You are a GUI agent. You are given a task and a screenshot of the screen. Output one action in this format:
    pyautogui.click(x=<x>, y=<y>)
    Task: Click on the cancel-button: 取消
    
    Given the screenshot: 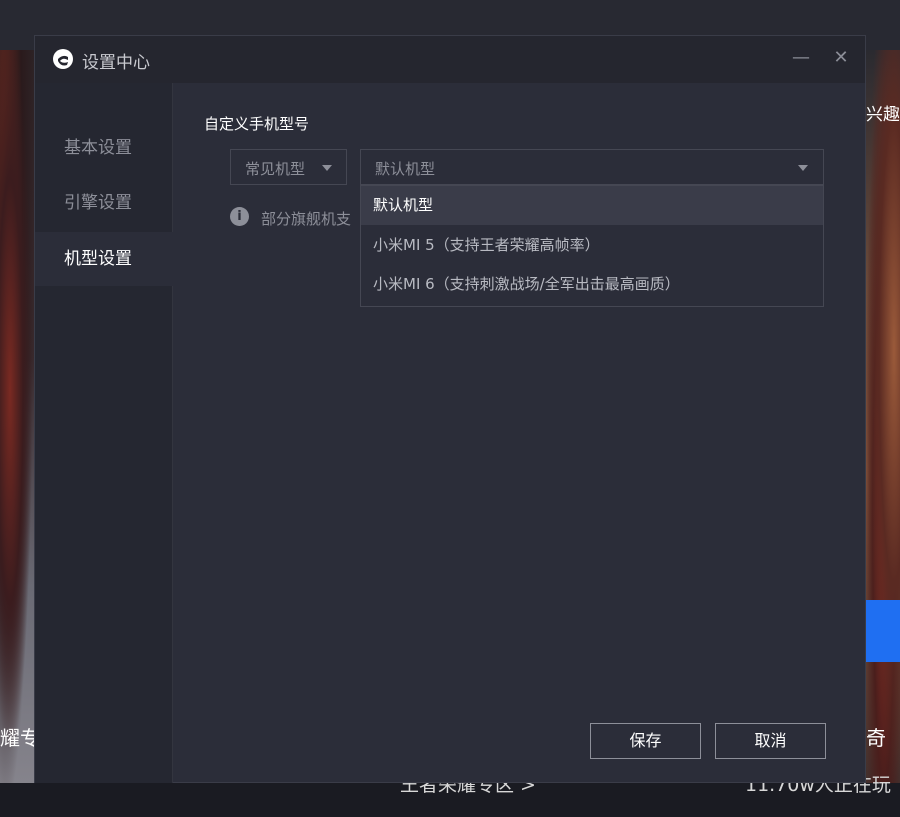 What is the action you would take?
    pyautogui.click(x=770, y=741)
    